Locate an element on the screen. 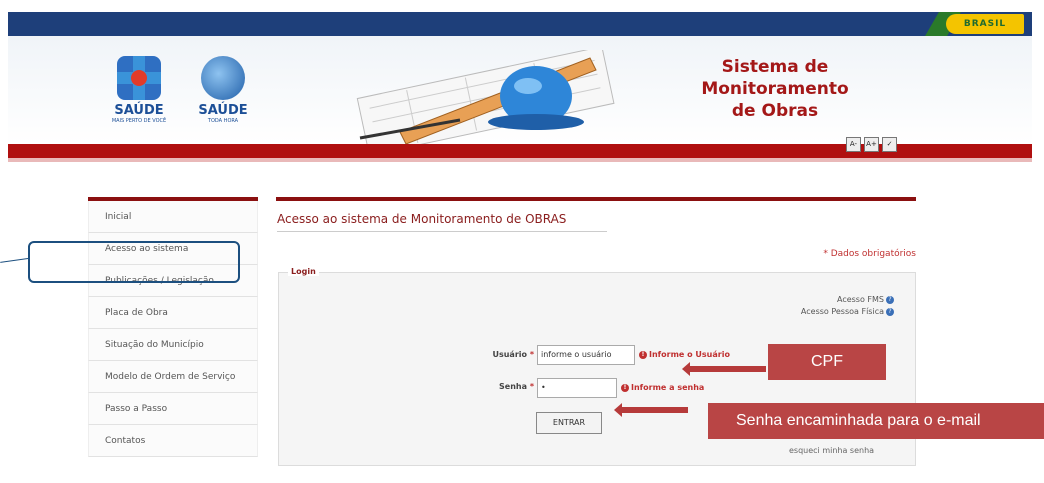 Image resolution: width=1044 pixels, height=483 pixels. header-red-shadow is located at coordinates (520, 160).